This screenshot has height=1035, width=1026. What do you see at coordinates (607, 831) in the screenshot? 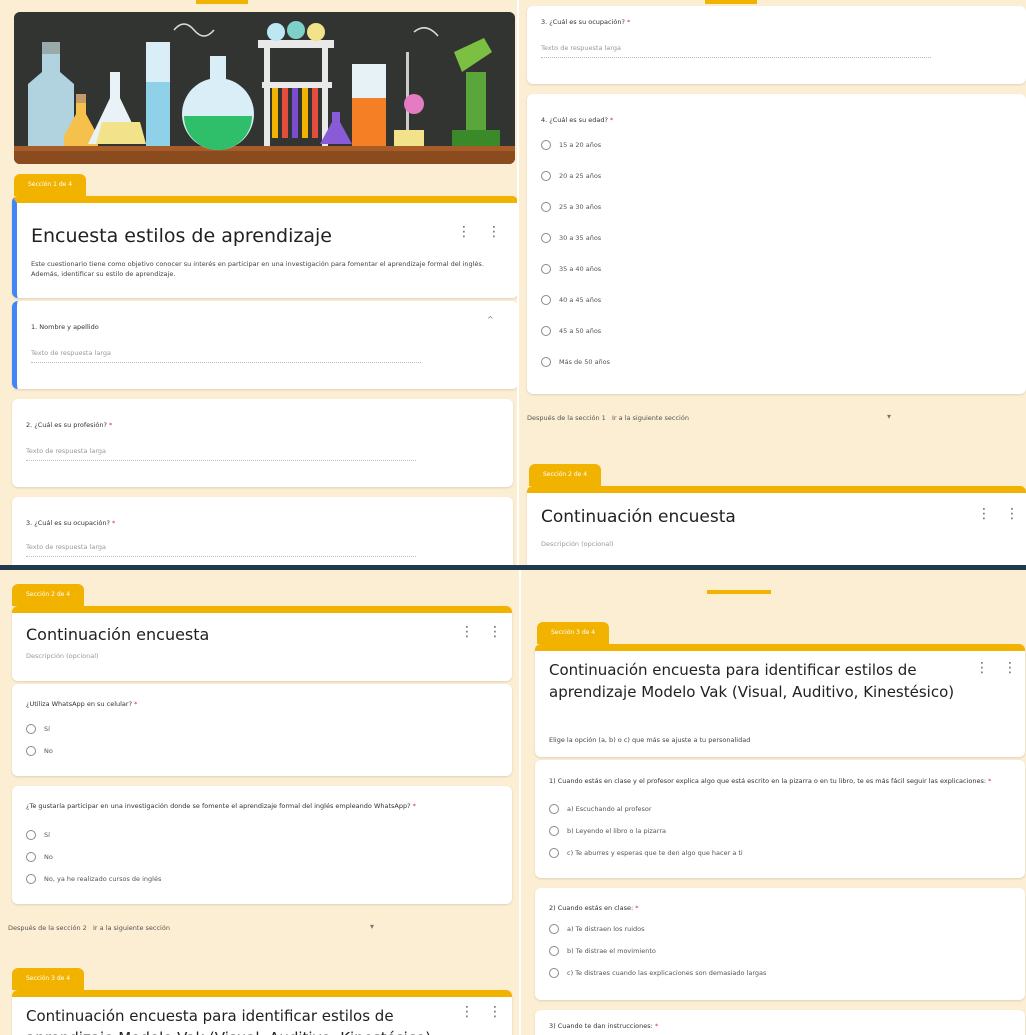
I see `radio-option: b) Leyendo el libro o la pizarra` at bounding box center [607, 831].